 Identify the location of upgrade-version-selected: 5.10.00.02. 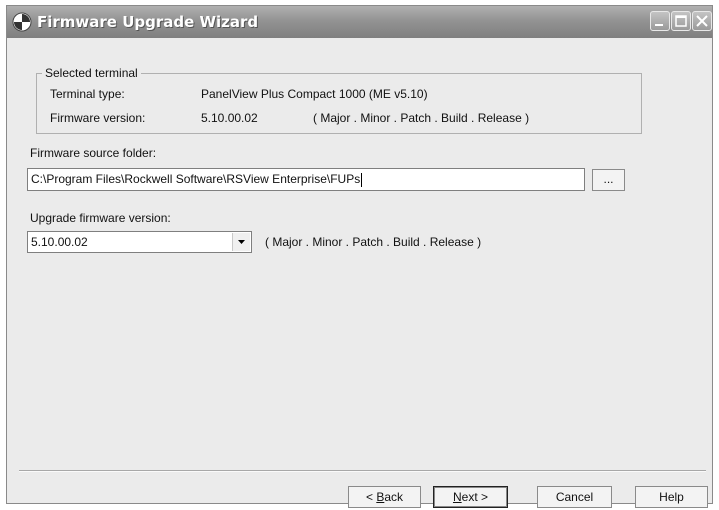
(59, 242).